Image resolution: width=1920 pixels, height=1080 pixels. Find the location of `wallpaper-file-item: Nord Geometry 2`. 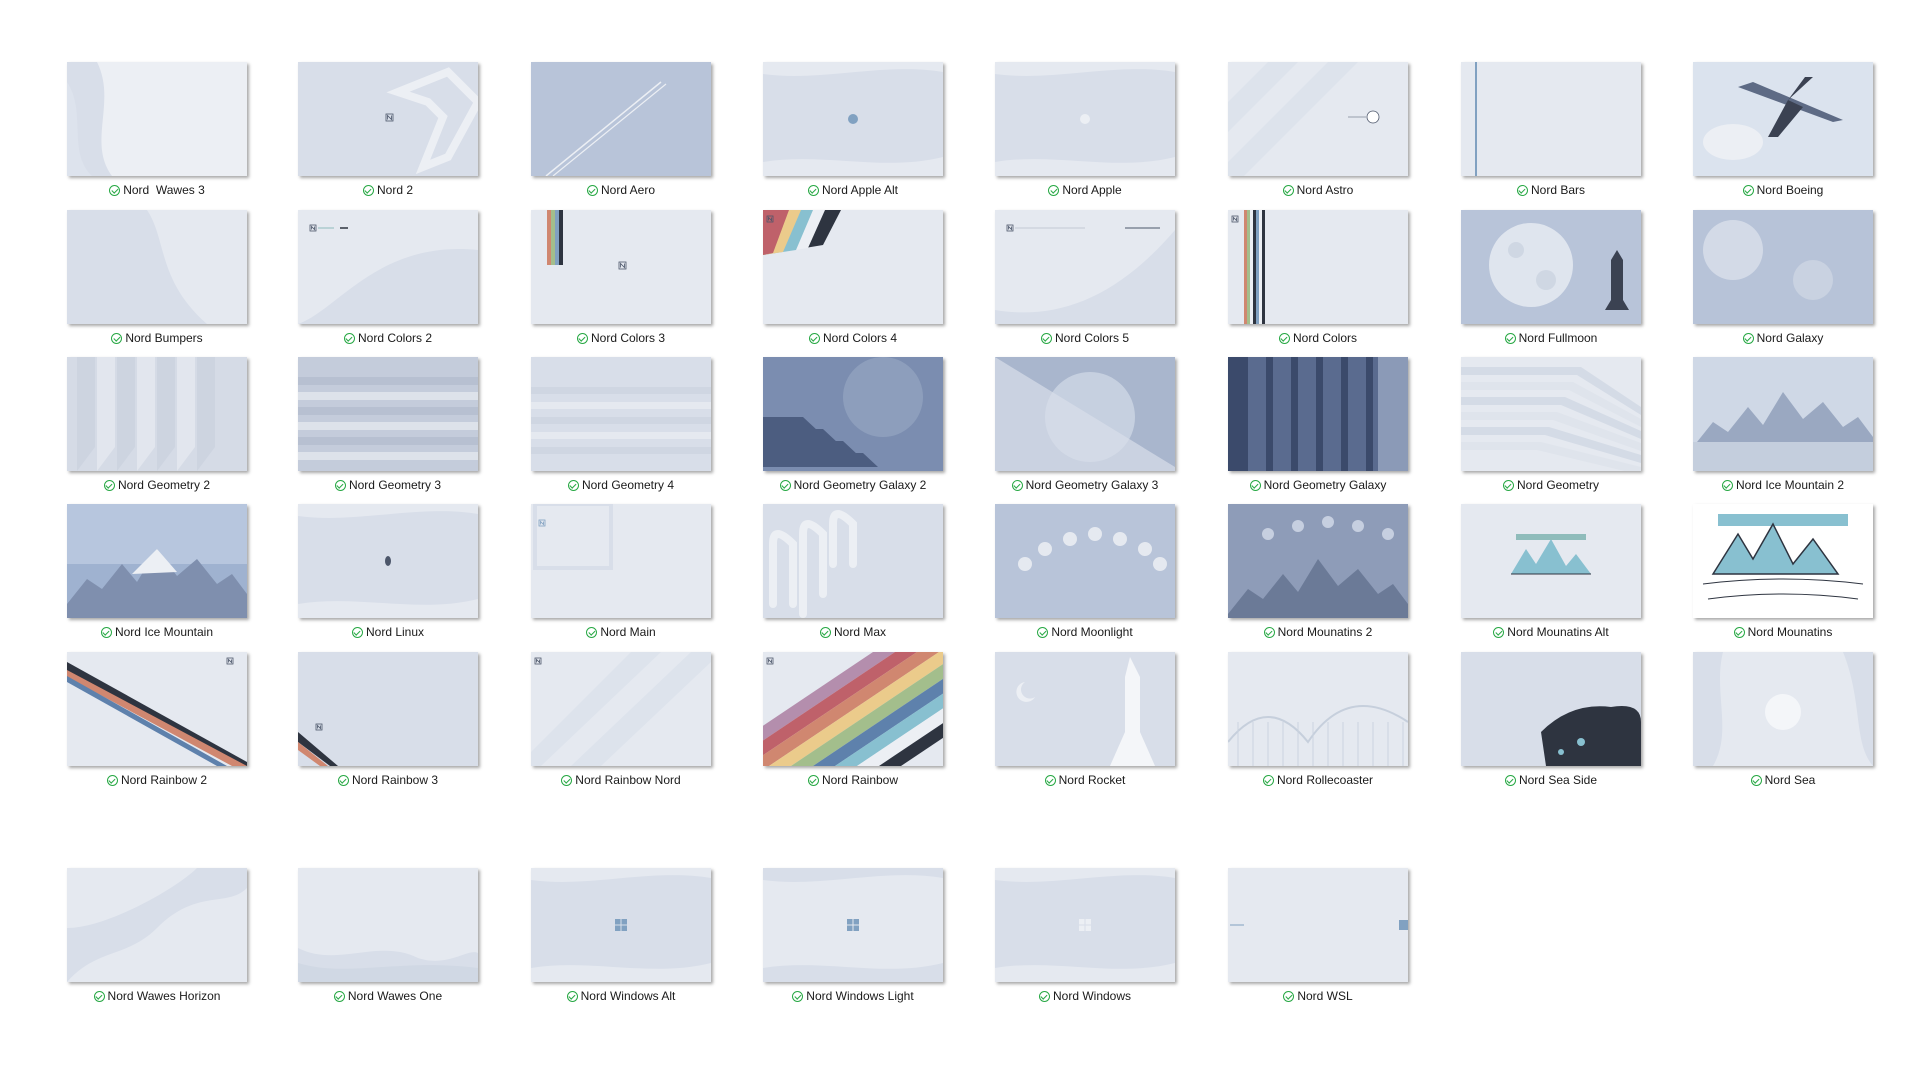

wallpaper-file-item: Nord Geometry 2 is located at coordinates (153, 430).